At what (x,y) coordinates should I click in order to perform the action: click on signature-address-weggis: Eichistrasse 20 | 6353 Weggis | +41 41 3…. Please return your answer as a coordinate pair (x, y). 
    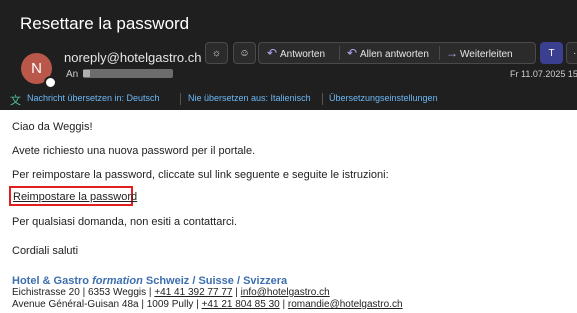
    Looking at the image, I should click on (171, 292).